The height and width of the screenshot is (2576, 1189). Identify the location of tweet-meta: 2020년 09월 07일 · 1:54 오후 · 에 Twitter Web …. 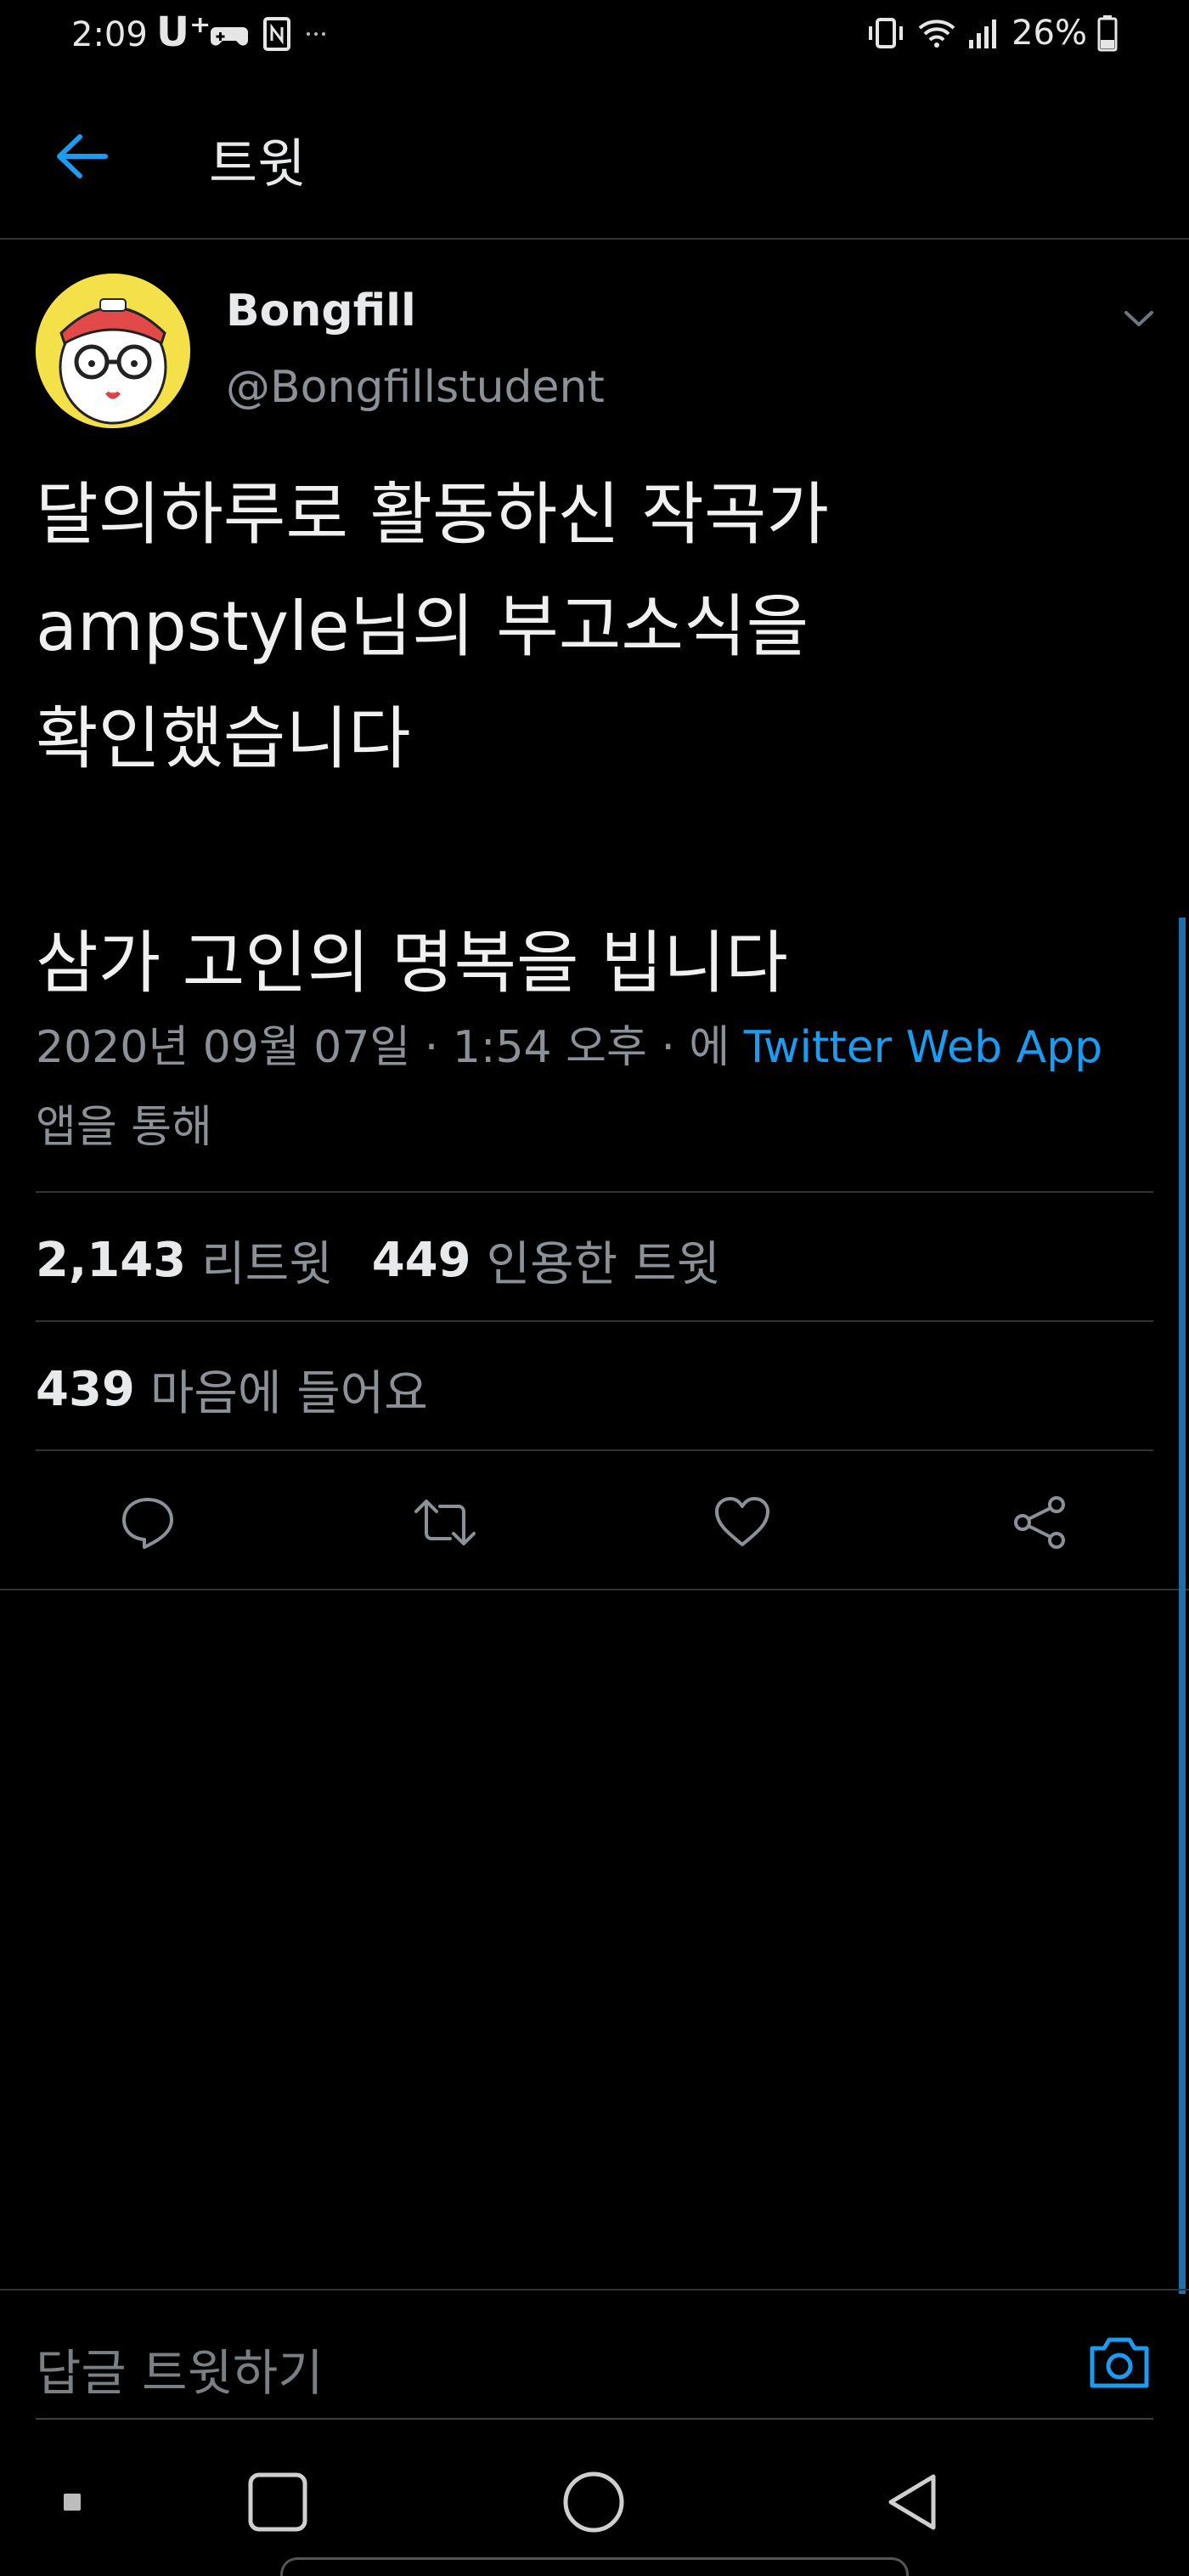
(600, 1087).